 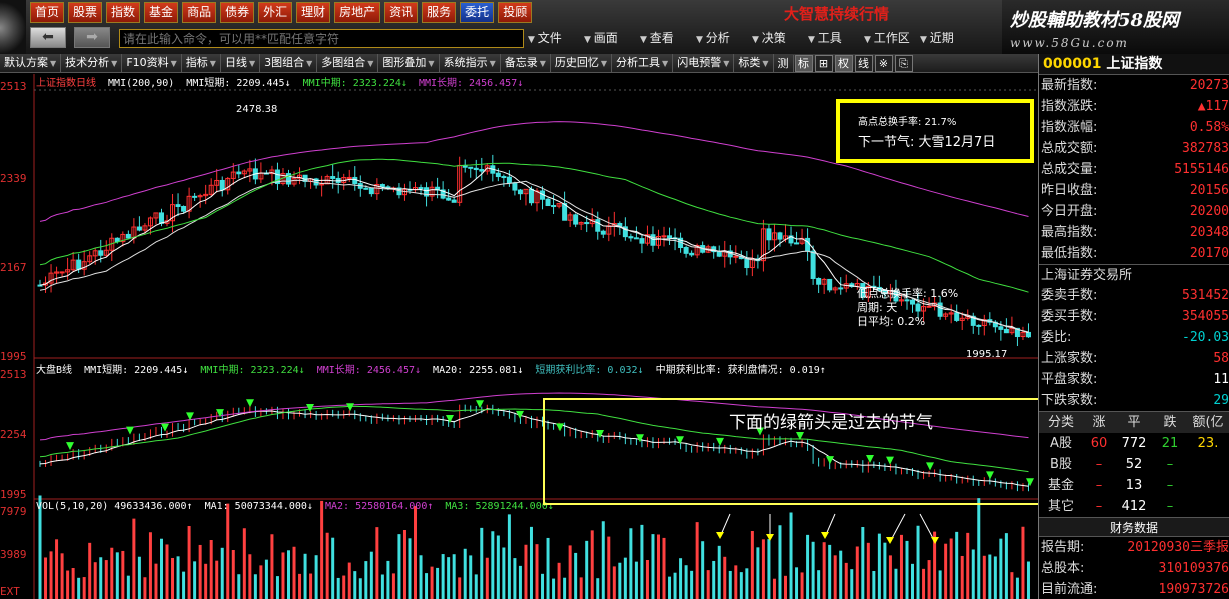 I want to click on back-button: ⬅, so click(x=48, y=37).